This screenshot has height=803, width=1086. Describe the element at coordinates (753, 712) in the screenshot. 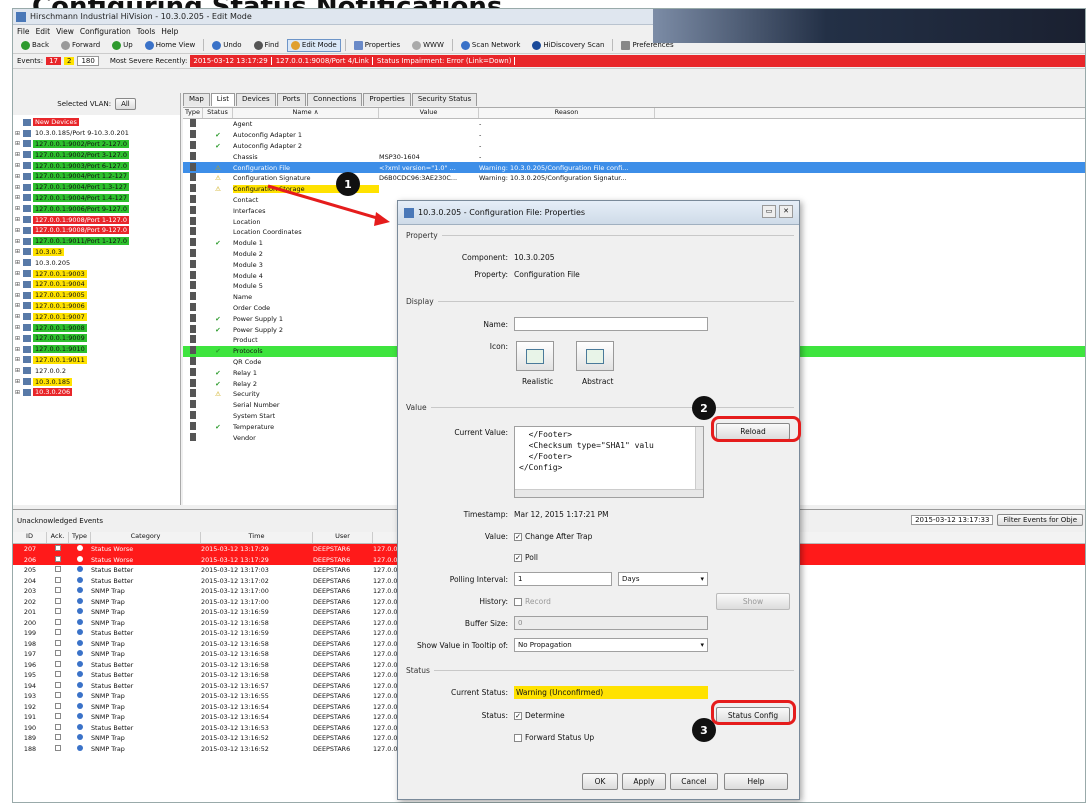

I see `status-config-highlight` at that location.